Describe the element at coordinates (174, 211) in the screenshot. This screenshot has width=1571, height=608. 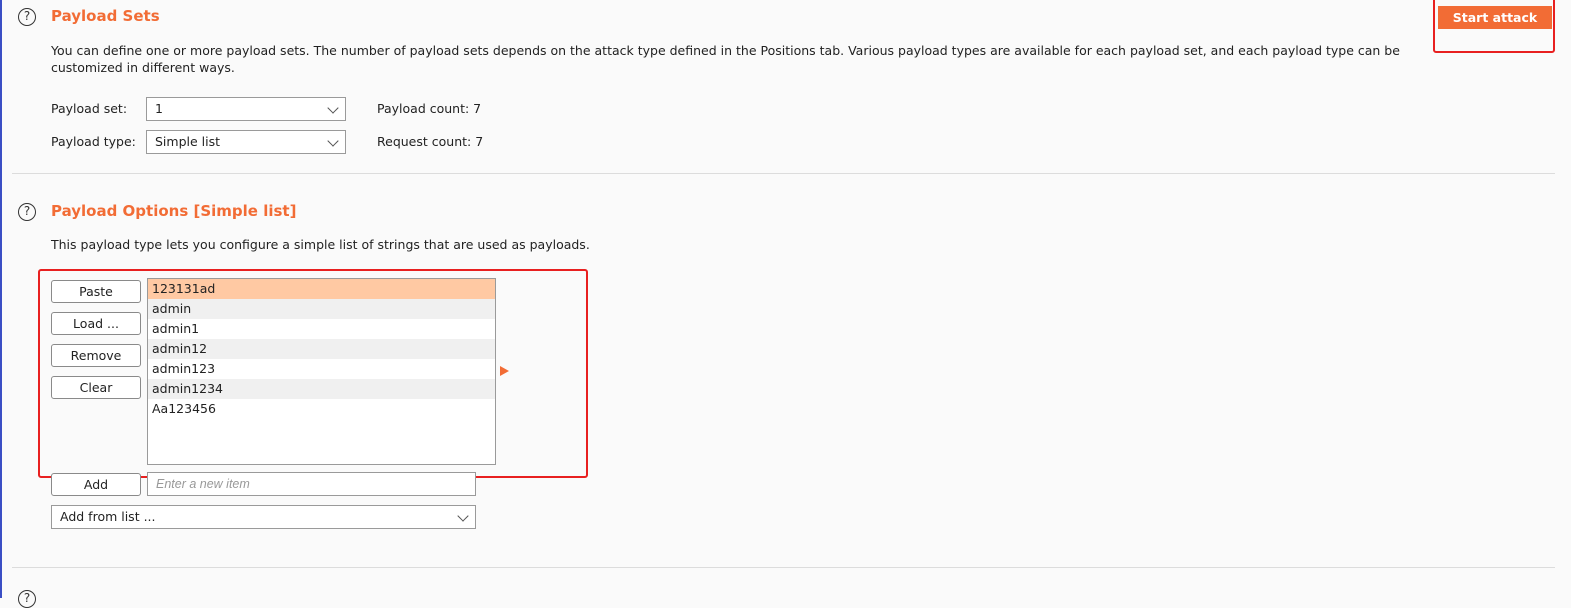
I see `payload-options-title: Payload Options [Simple list]` at that location.